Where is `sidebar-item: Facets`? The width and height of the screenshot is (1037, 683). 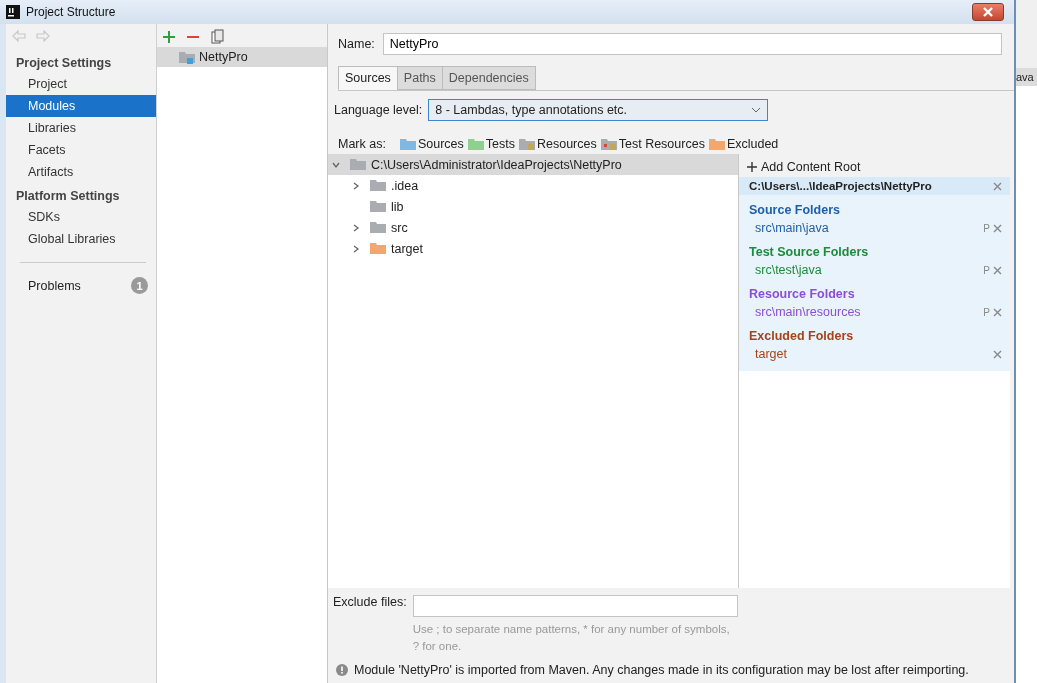 sidebar-item: Facets is located at coordinates (81, 150).